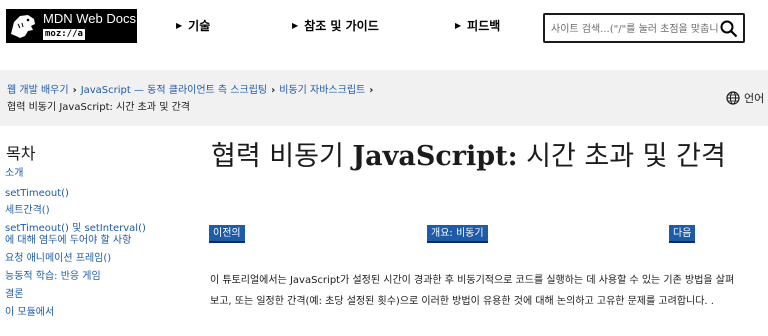  Describe the element at coordinates (322, 90) in the screenshot. I see `breadcrumb-link: 비동기 자바스크립트` at that location.